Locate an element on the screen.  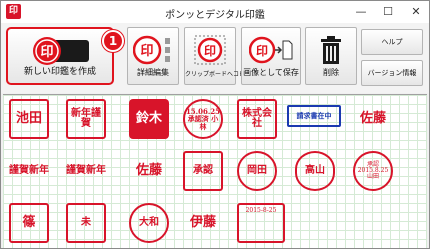
stamp-item: 未 is located at coordinates (86, 223).